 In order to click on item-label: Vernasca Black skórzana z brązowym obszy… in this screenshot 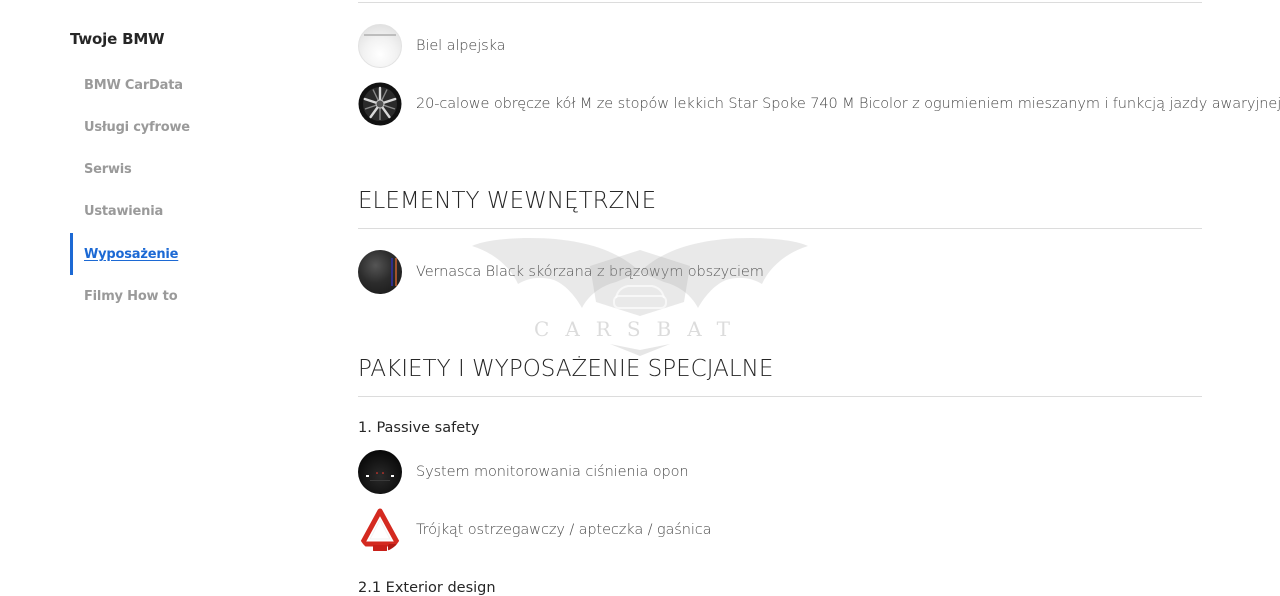, I will do `click(590, 272)`.